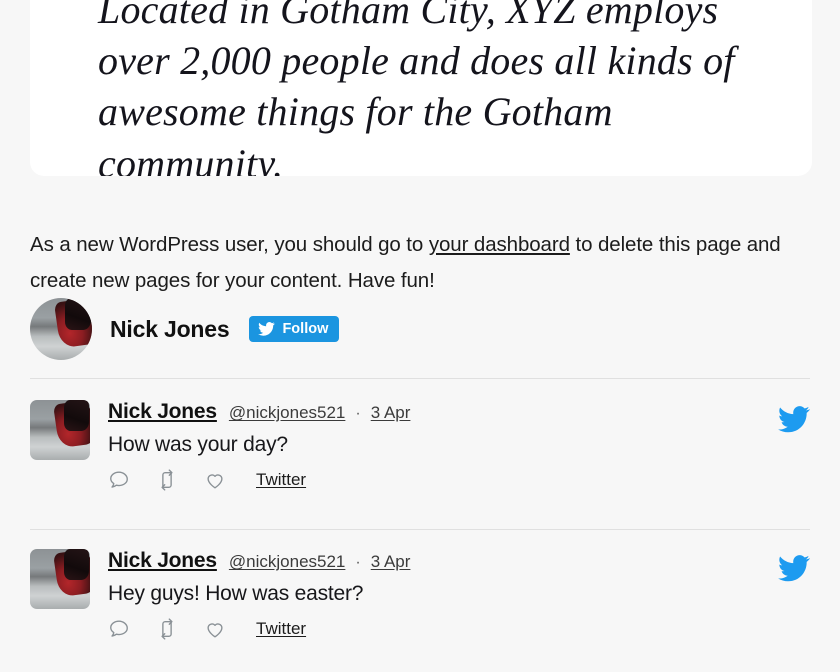 Image resolution: width=840 pixels, height=672 pixels. Describe the element at coordinates (198, 444) in the screenshot. I see `tweet-text: How was your day?` at that location.